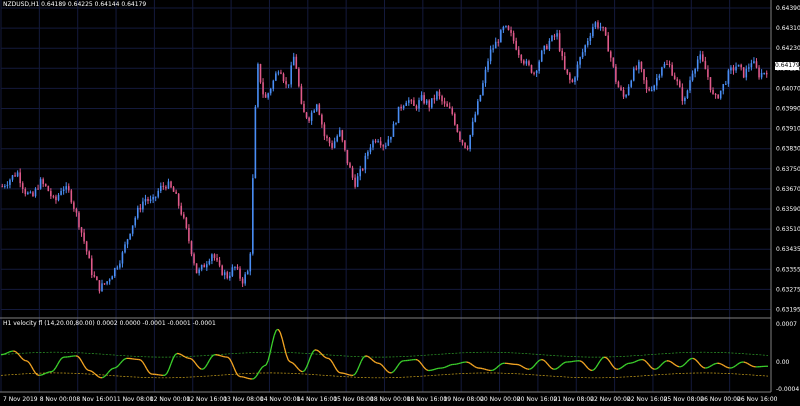 This screenshot has width=800, height=406. Describe the element at coordinates (610, 399) in the screenshot. I see `time-tick-label: 22 Nov 00:00` at that location.